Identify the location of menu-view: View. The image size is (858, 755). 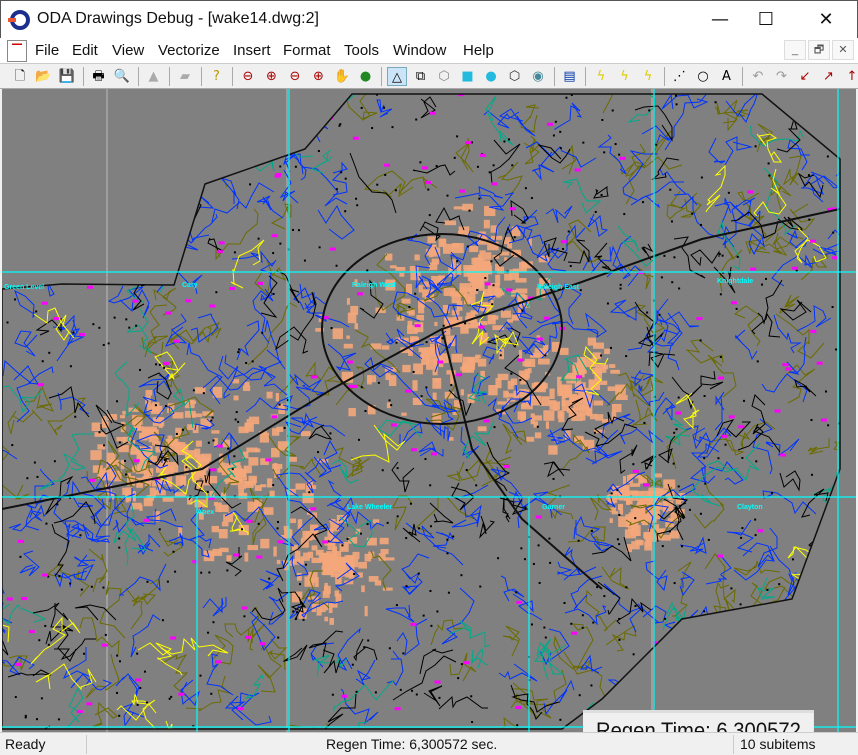
(128, 50).